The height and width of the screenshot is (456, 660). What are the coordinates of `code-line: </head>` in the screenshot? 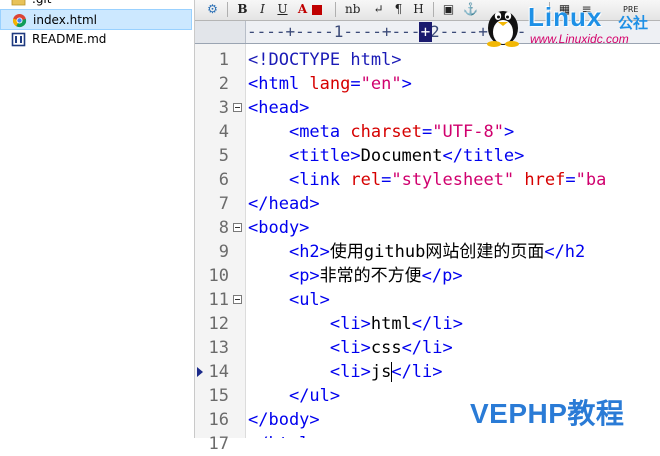 It's located at (284, 204).